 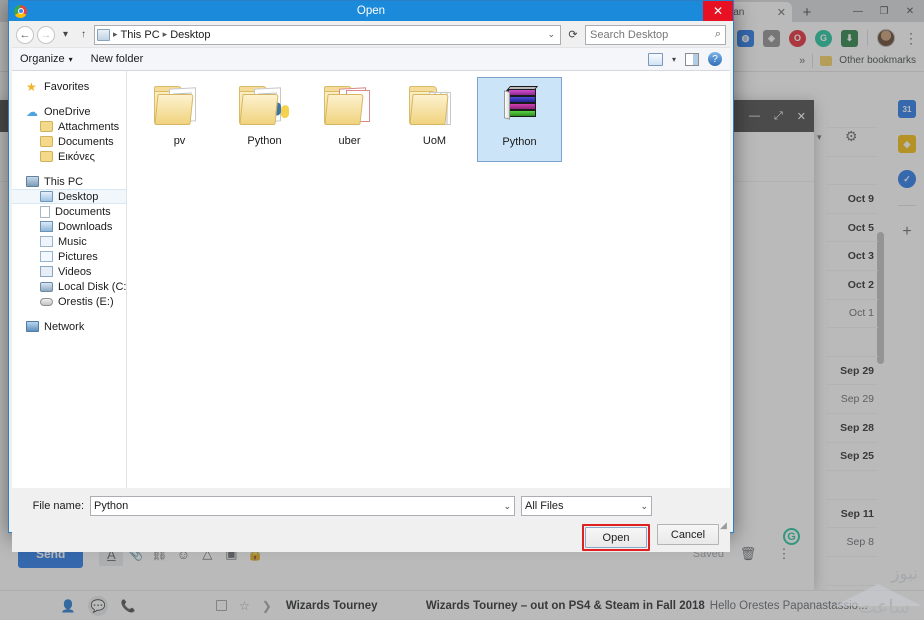 I want to click on sidebar-item-label: Local Disk (C:), so click(x=92, y=286).